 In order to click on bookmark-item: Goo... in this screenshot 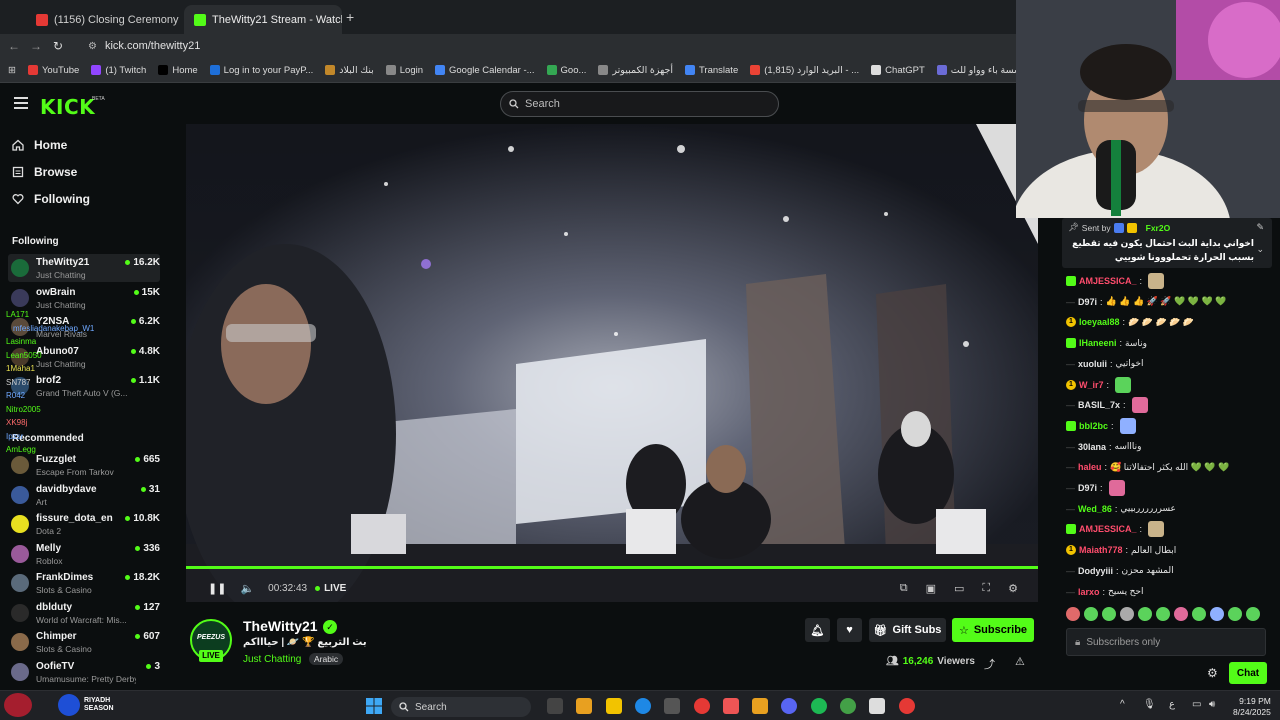, I will do `click(567, 70)`.